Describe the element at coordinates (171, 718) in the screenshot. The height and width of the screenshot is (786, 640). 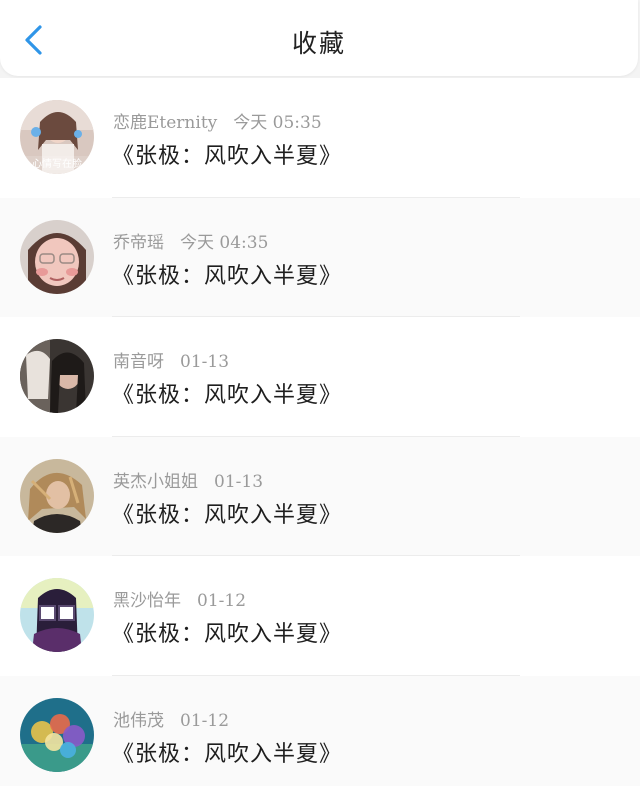
I see `item-meta: 池伟茂 01-12` at that location.